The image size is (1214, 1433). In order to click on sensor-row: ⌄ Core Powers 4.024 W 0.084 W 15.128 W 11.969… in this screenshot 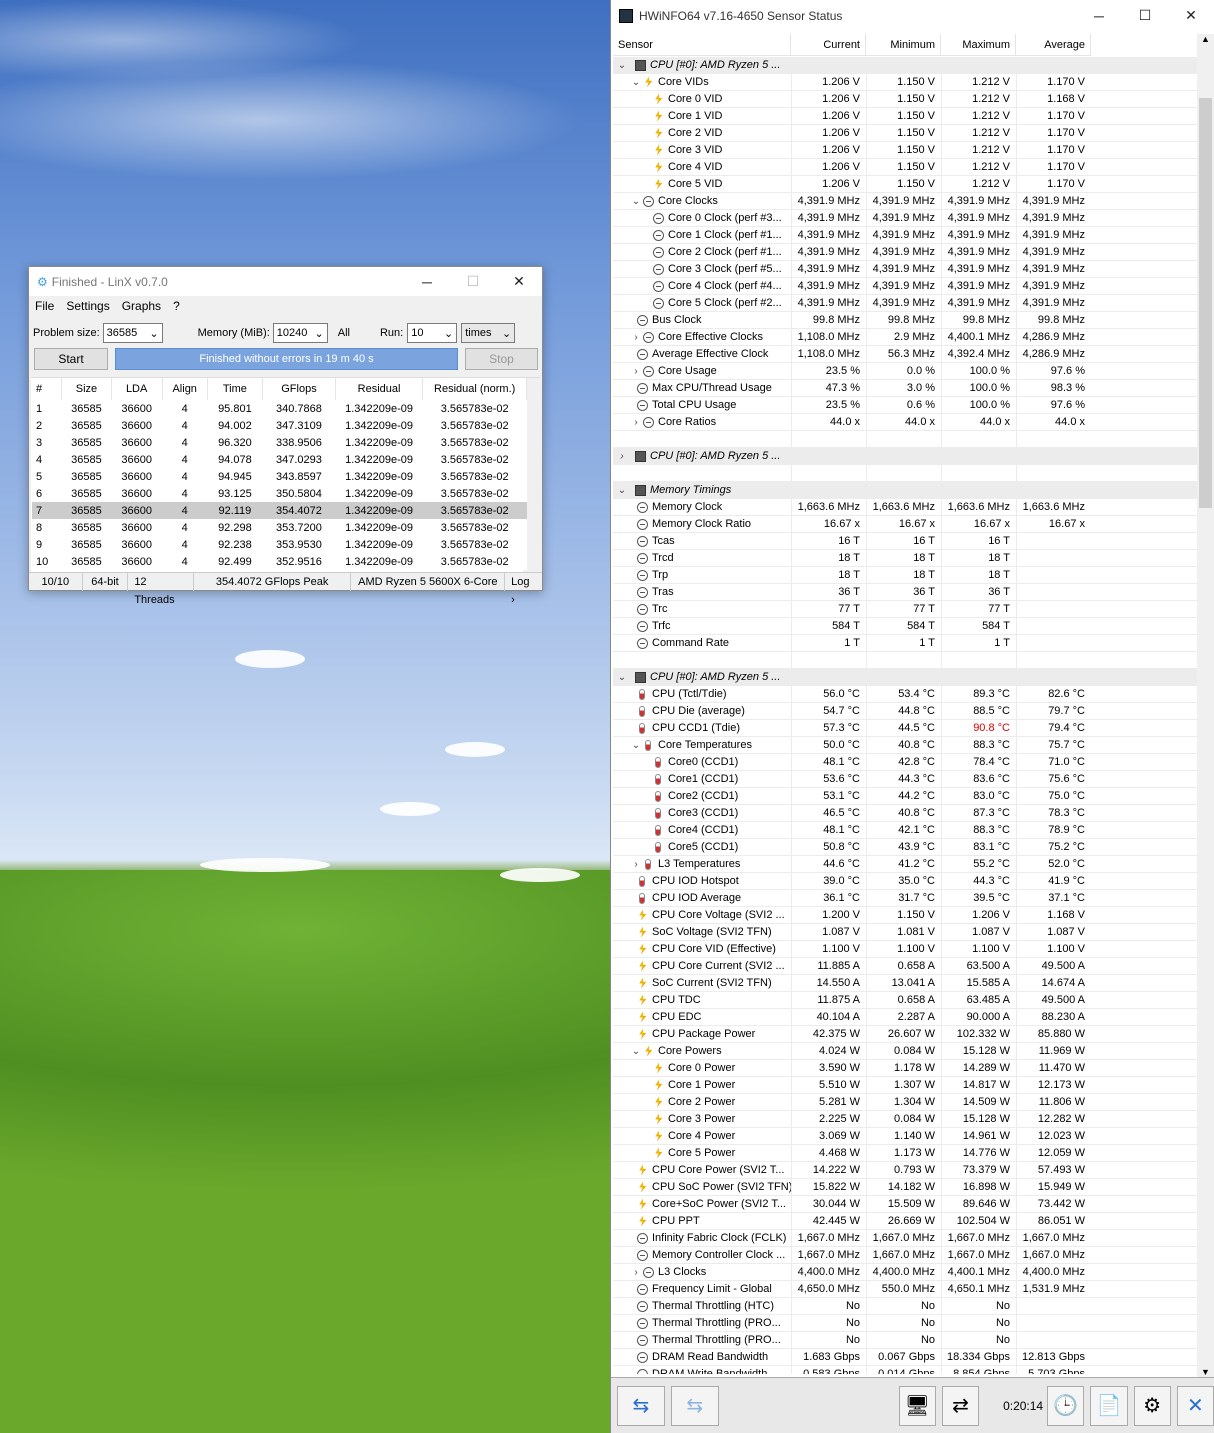, I will do `click(905, 1051)`.